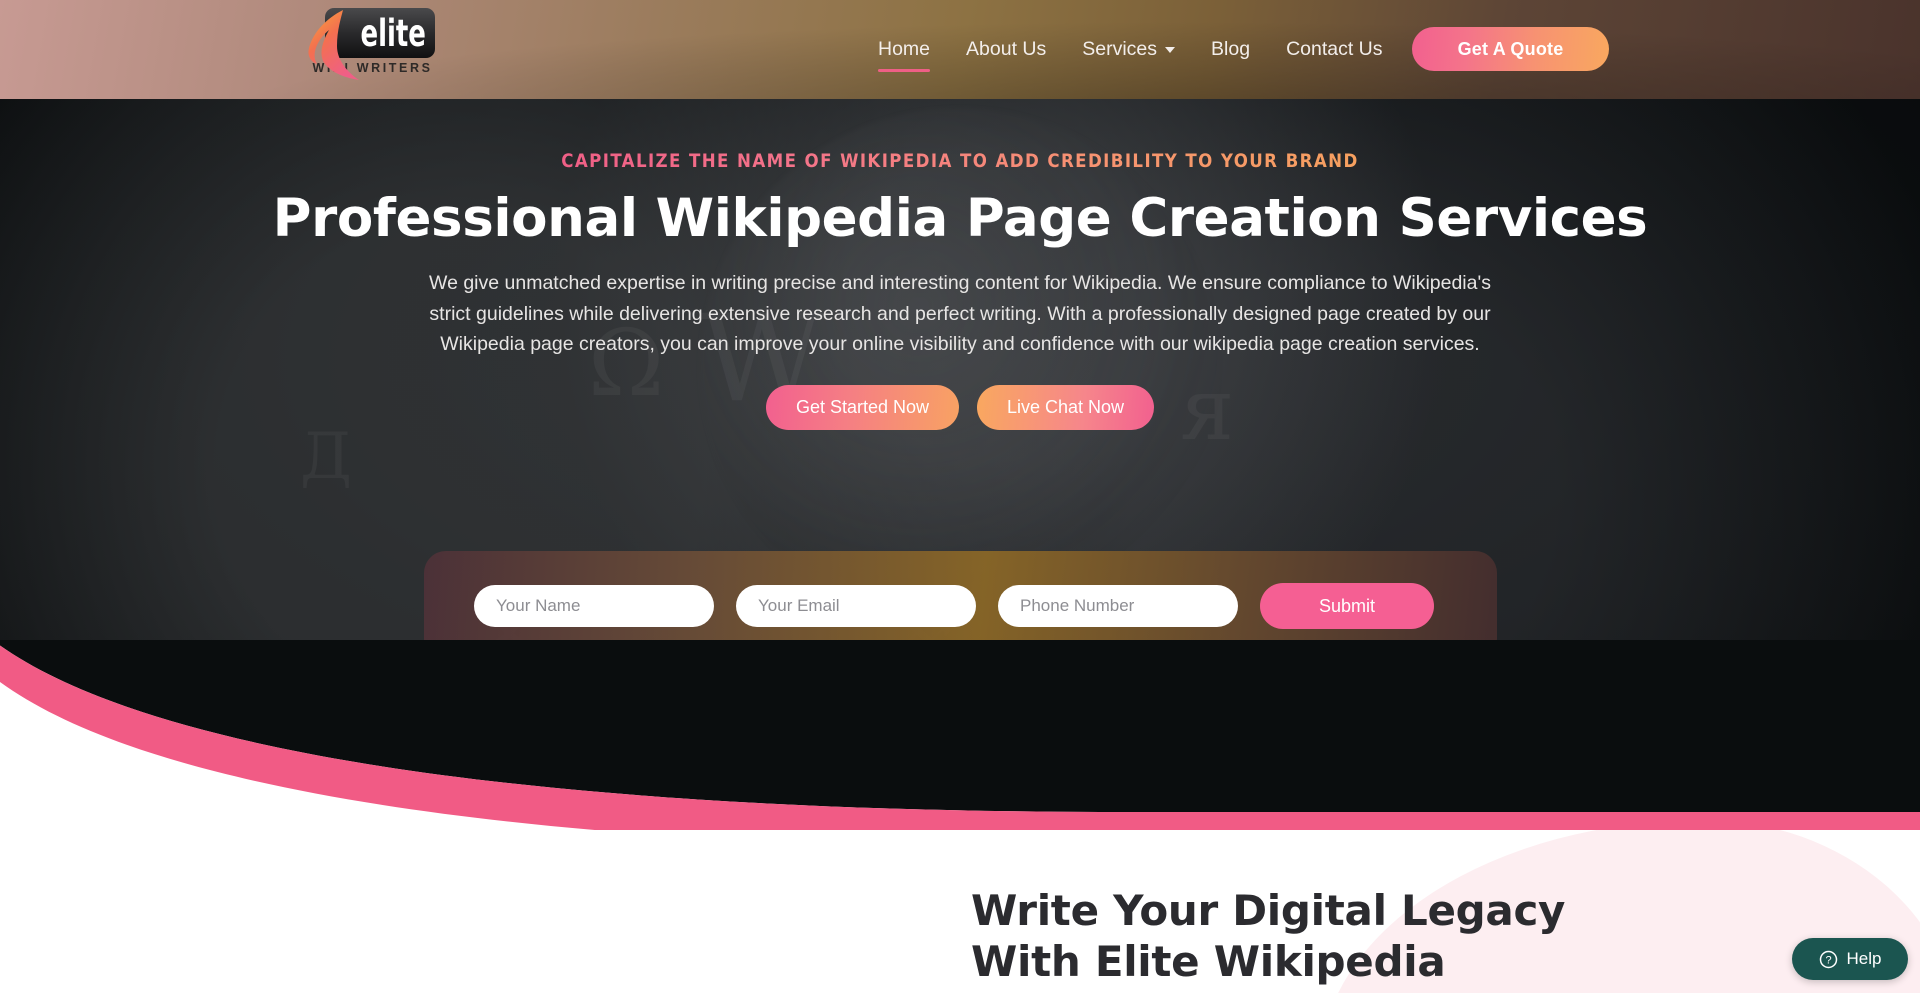 Image resolution: width=1920 pixels, height=993 pixels. I want to click on badge-stars-overlay: ★ ★ ★ ★ ★, so click(1093, 707).